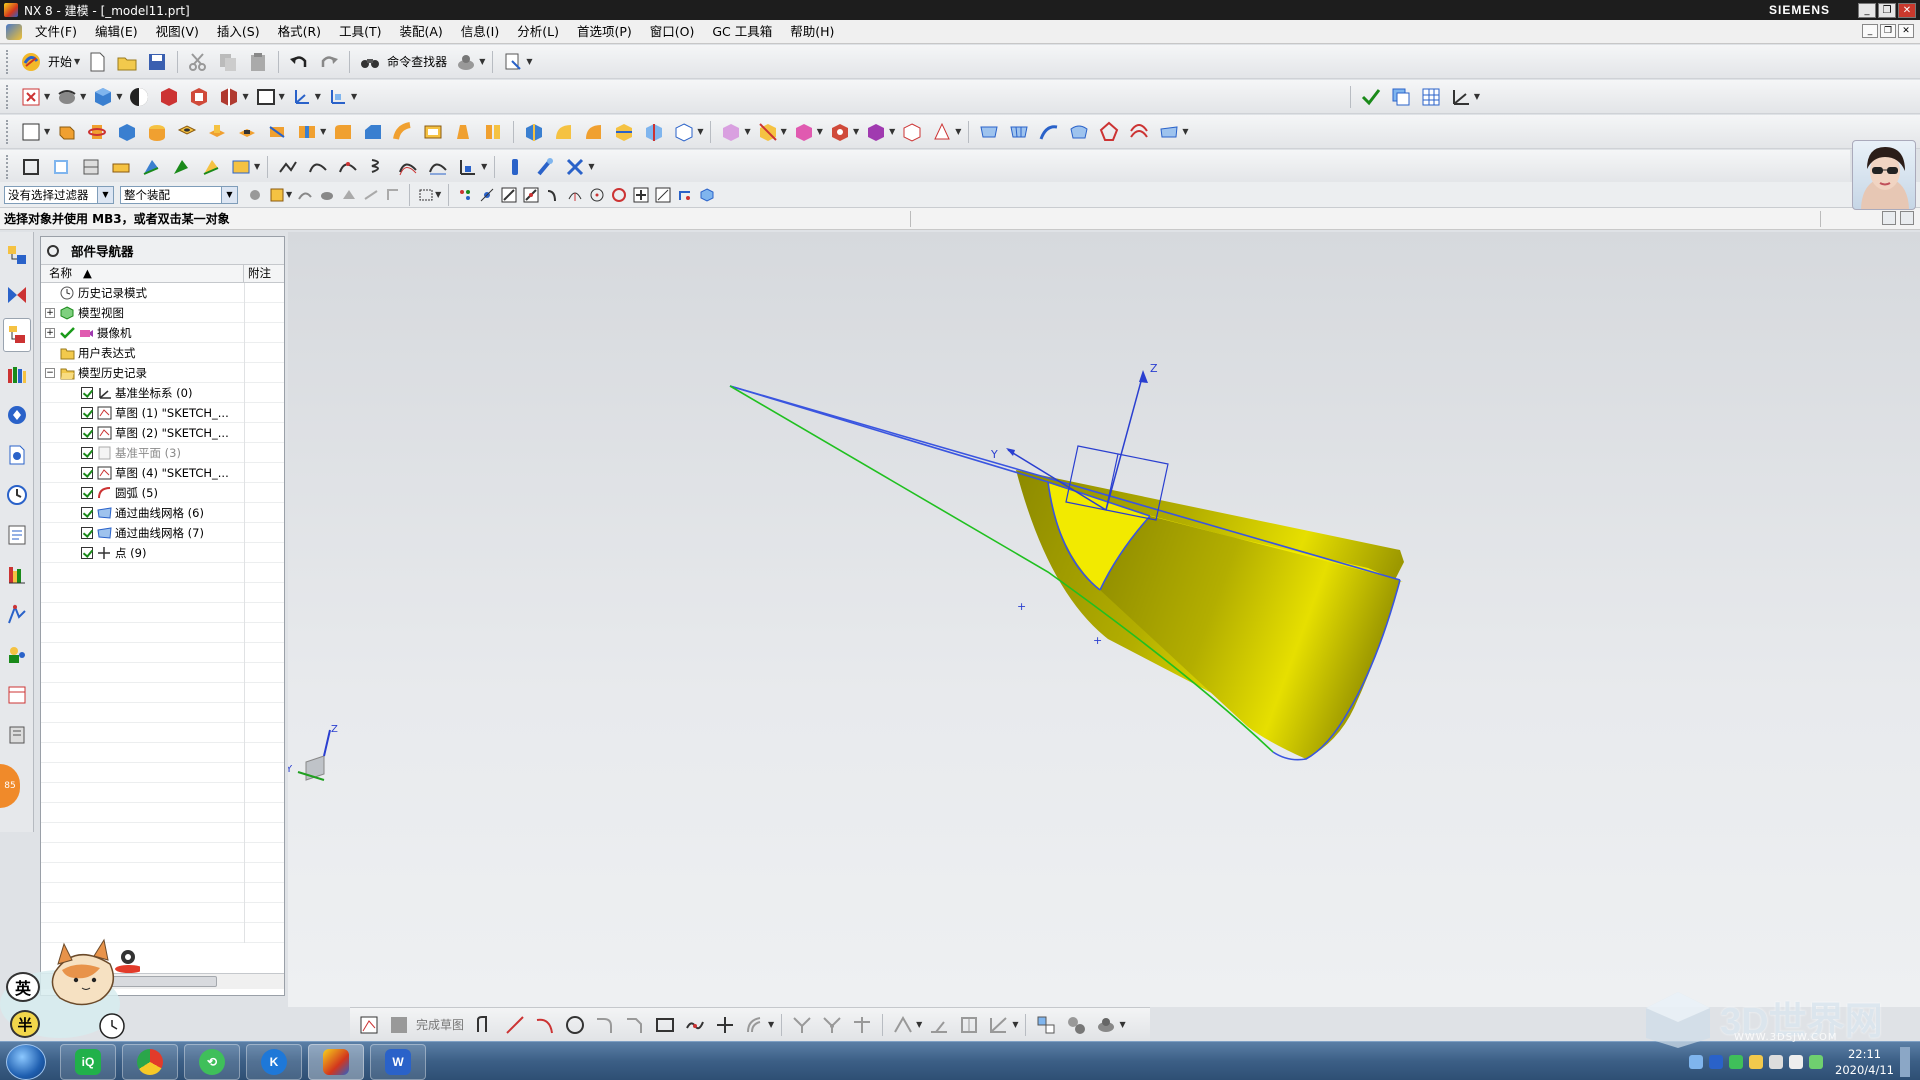 The height and width of the screenshot is (1080, 1920). What do you see at coordinates (575, 1025) in the screenshot?
I see `circle-tool-icon` at bounding box center [575, 1025].